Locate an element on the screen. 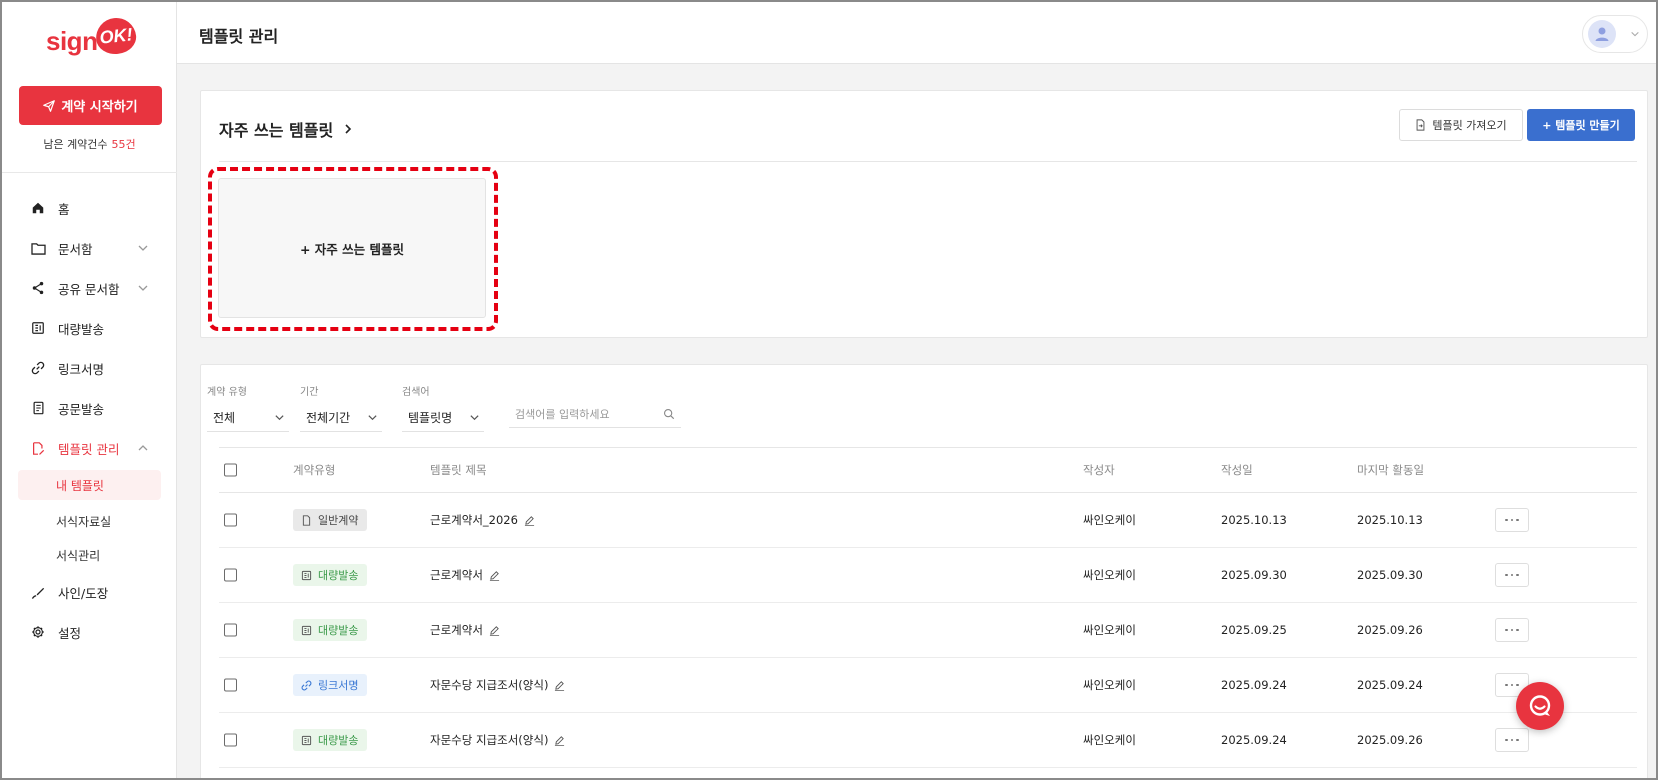 This screenshot has width=1658, height=780. sidebar-item-template-management: 템플릿 관리 is located at coordinates (89, 448).